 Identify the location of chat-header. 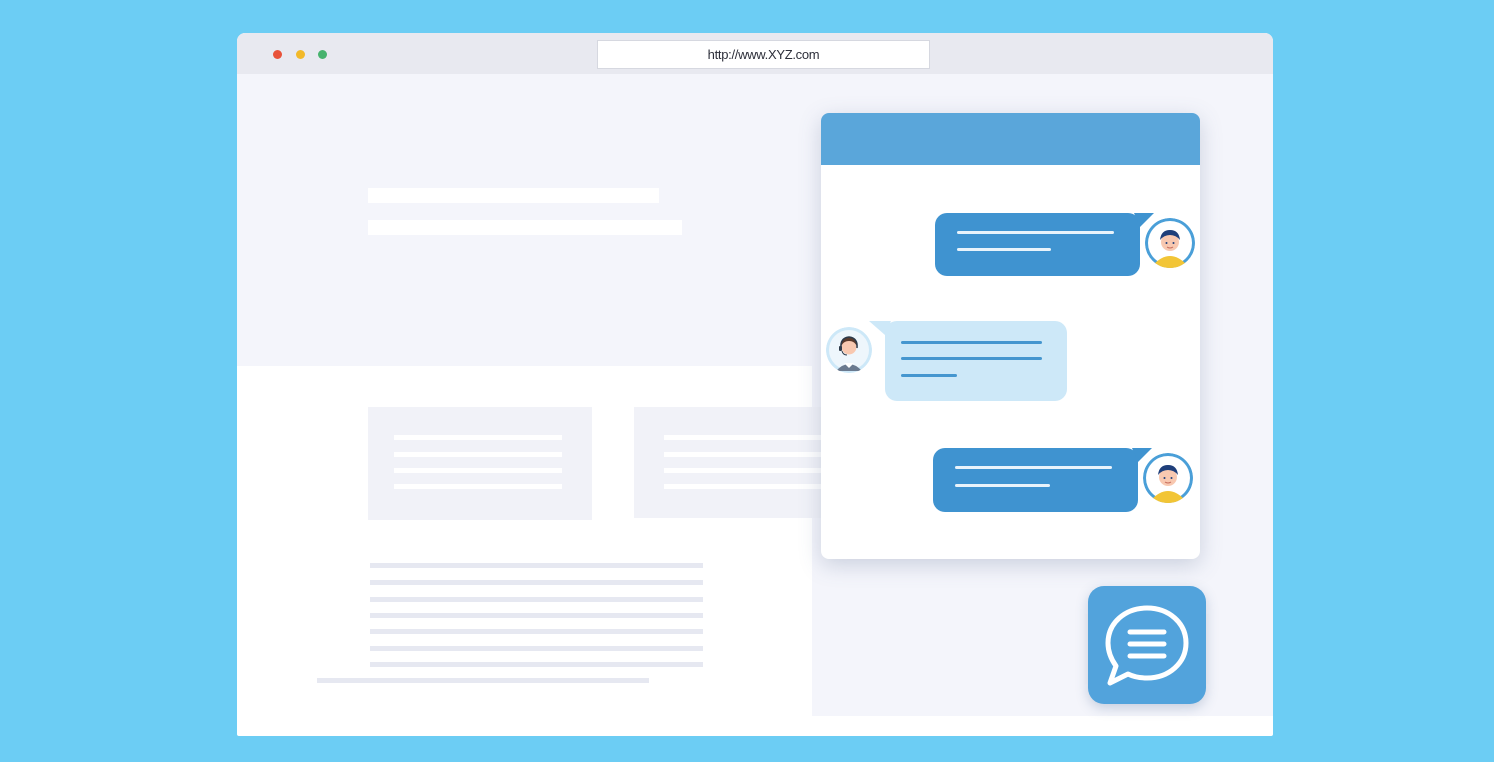
(1010, 139).